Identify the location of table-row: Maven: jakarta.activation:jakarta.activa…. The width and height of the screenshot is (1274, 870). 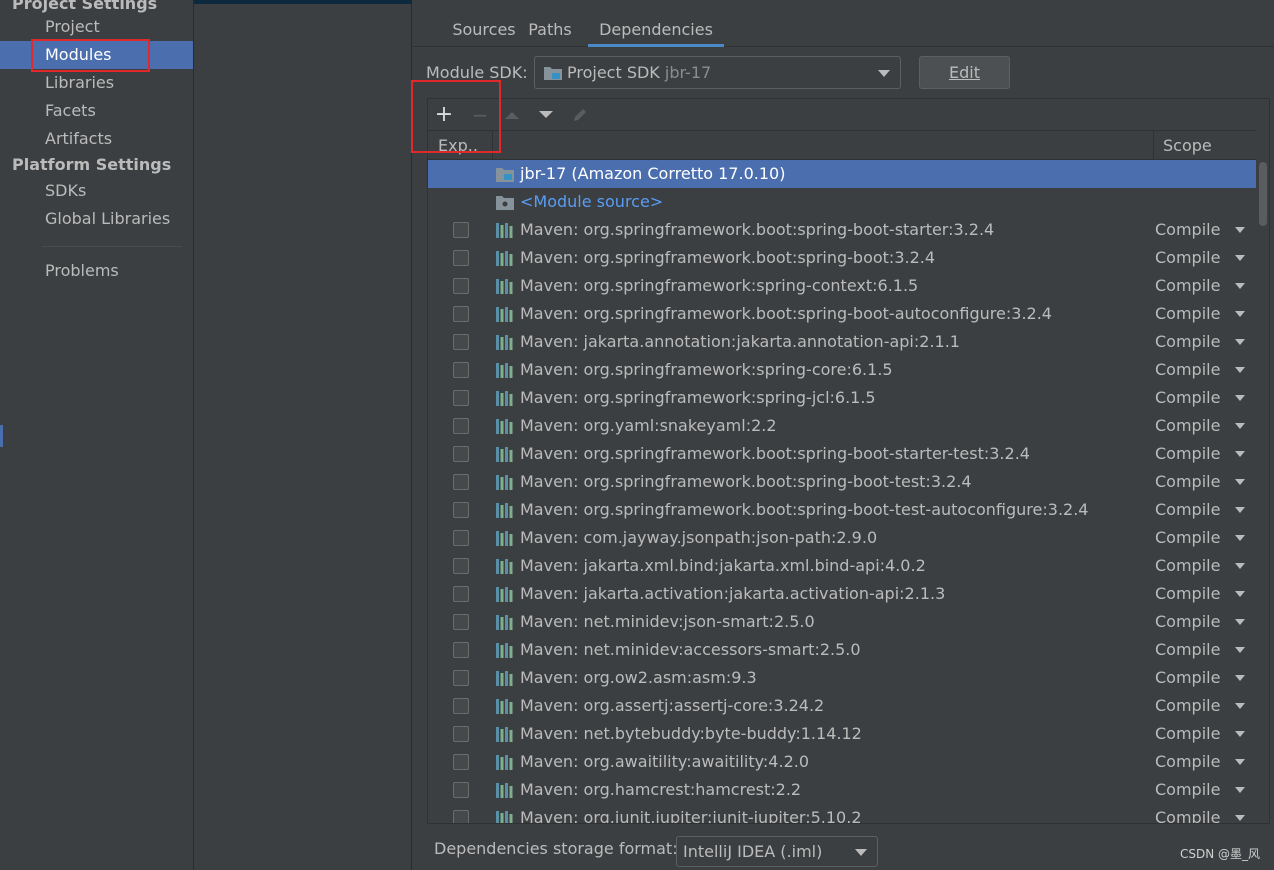
(842, 594).